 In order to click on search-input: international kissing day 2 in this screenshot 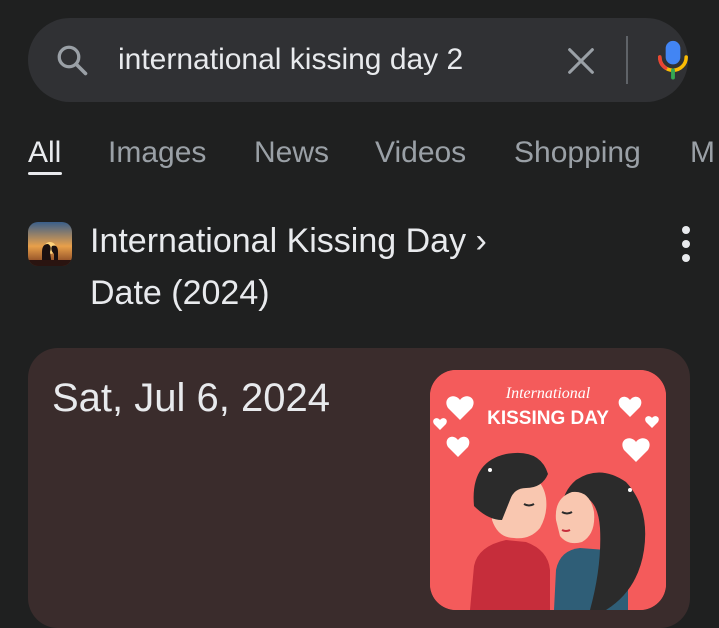, I will do `click(327, 60)`.